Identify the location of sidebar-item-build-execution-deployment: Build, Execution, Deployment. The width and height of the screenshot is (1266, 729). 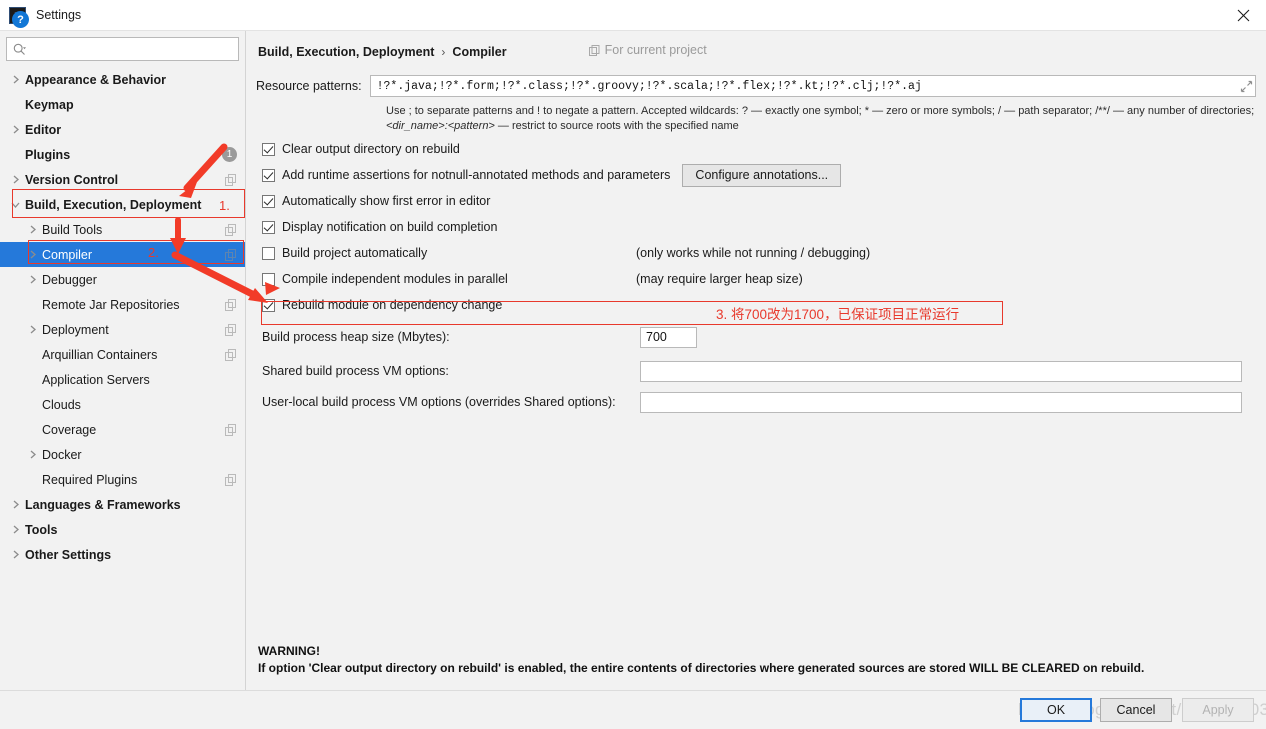
(122, 204).